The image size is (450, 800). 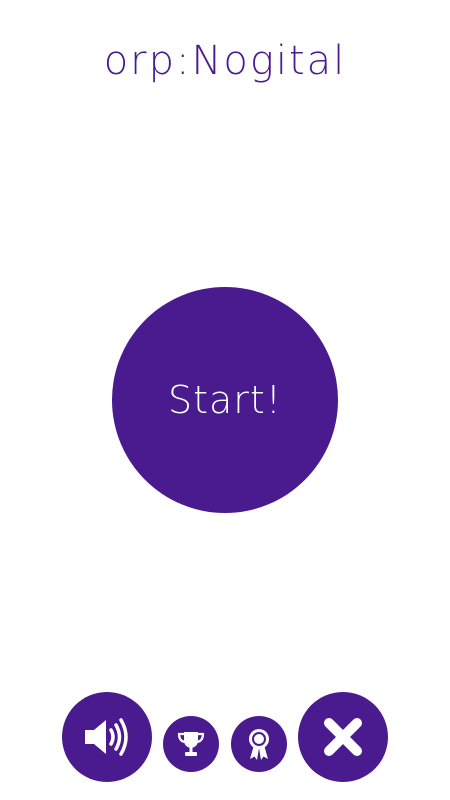 I want to click on game-title: orp:Nogital, so click(x=225, y=61).